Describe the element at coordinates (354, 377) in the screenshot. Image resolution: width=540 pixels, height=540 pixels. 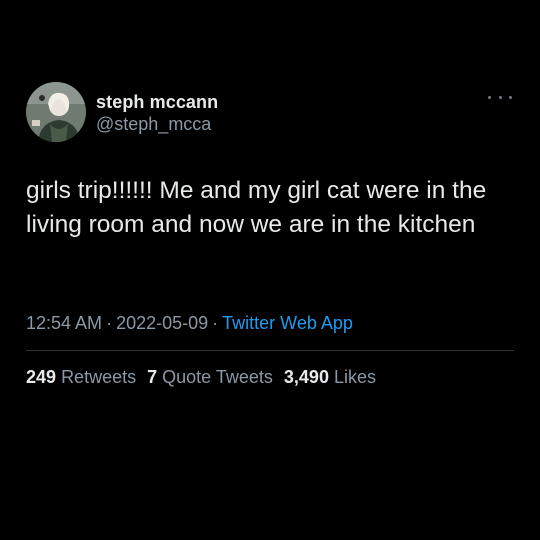
I see `likes-label: Likes` at that location.